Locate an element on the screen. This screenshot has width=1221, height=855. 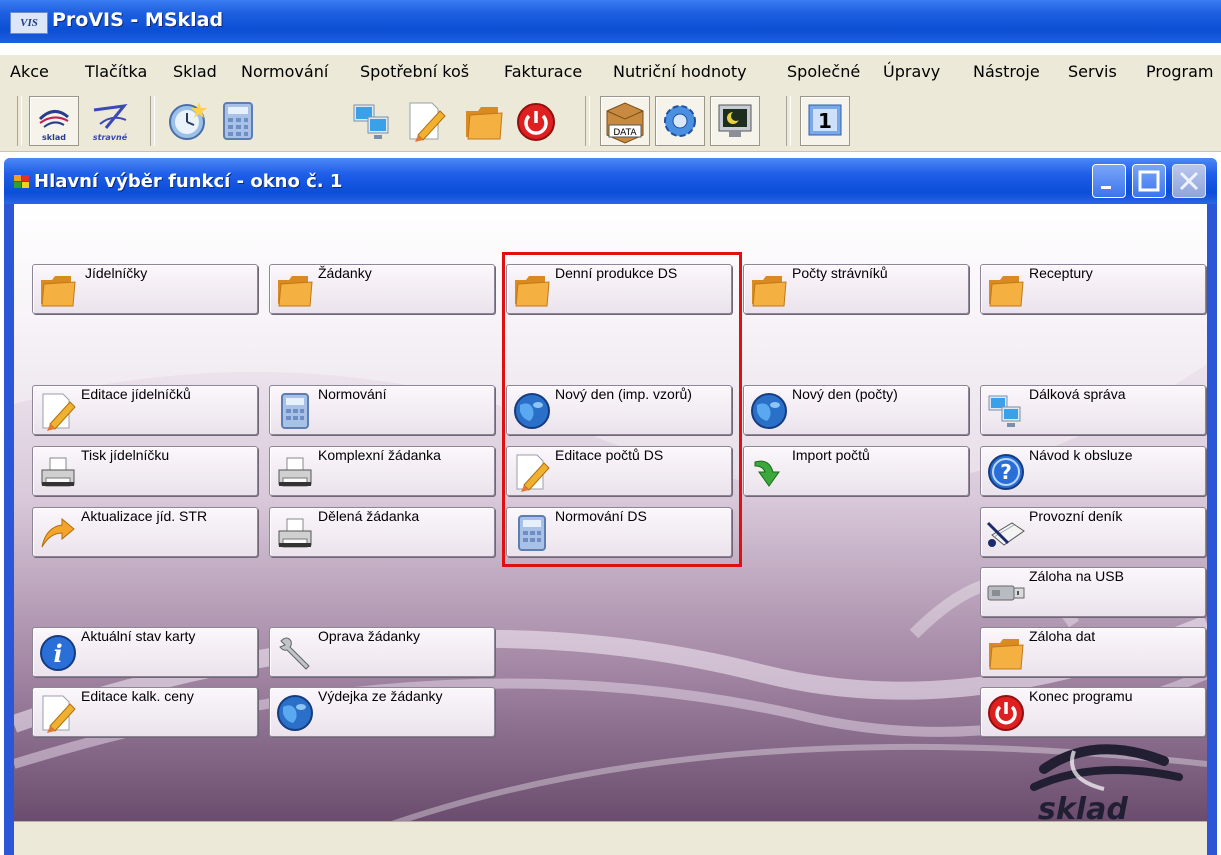
button-label: Import počtů is located at coordinates (831, 455).